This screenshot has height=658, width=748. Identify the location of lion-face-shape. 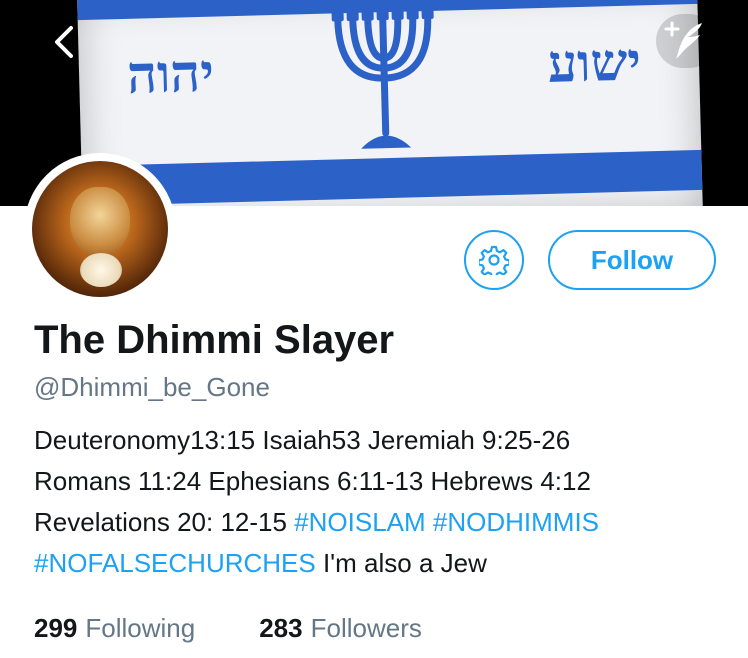
(100, 222).